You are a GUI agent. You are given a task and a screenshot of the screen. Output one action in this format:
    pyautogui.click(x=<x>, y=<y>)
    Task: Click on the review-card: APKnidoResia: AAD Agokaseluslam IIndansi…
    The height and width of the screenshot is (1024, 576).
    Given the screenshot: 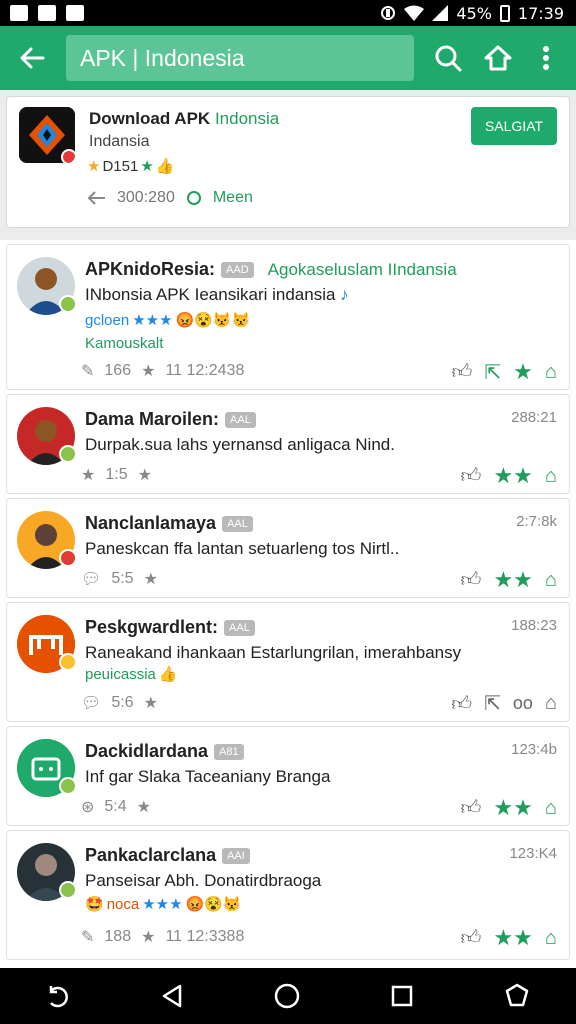 What is the action you would take?
    pyautogui.click(x=288, y=317)
    